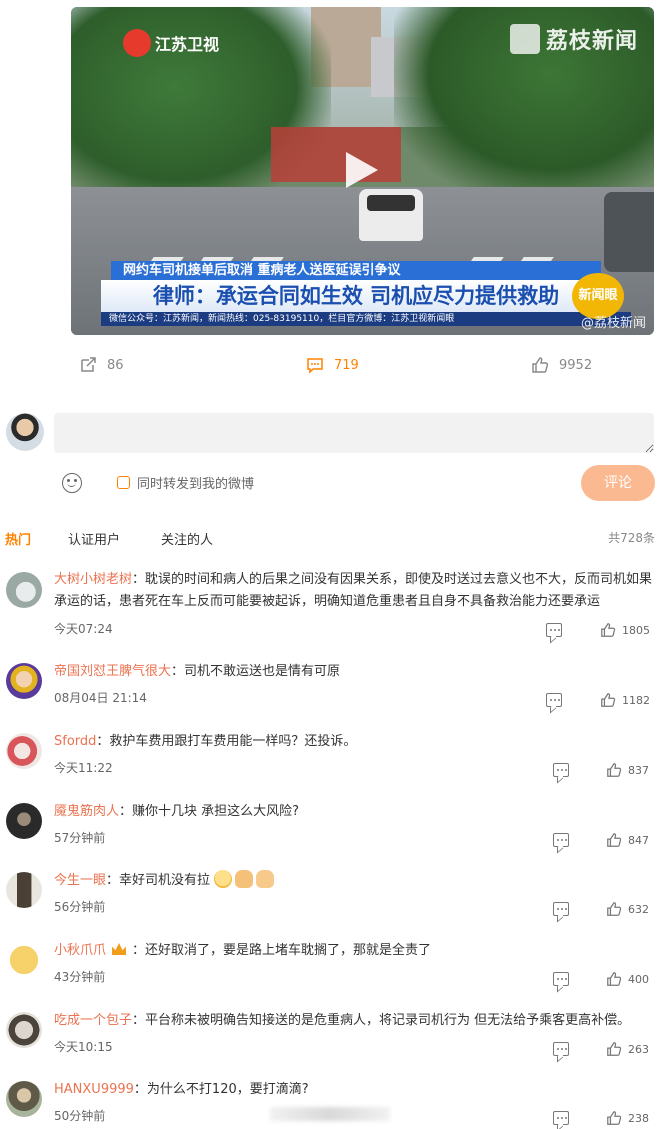 The image size is (670, 1129). What do you see at coordinates (356, 271) in the screenshot?
I see `video-sub-headline: 网约车司机接单后取消 重病老人送医延误引争议` at bounding box center [356, 271].